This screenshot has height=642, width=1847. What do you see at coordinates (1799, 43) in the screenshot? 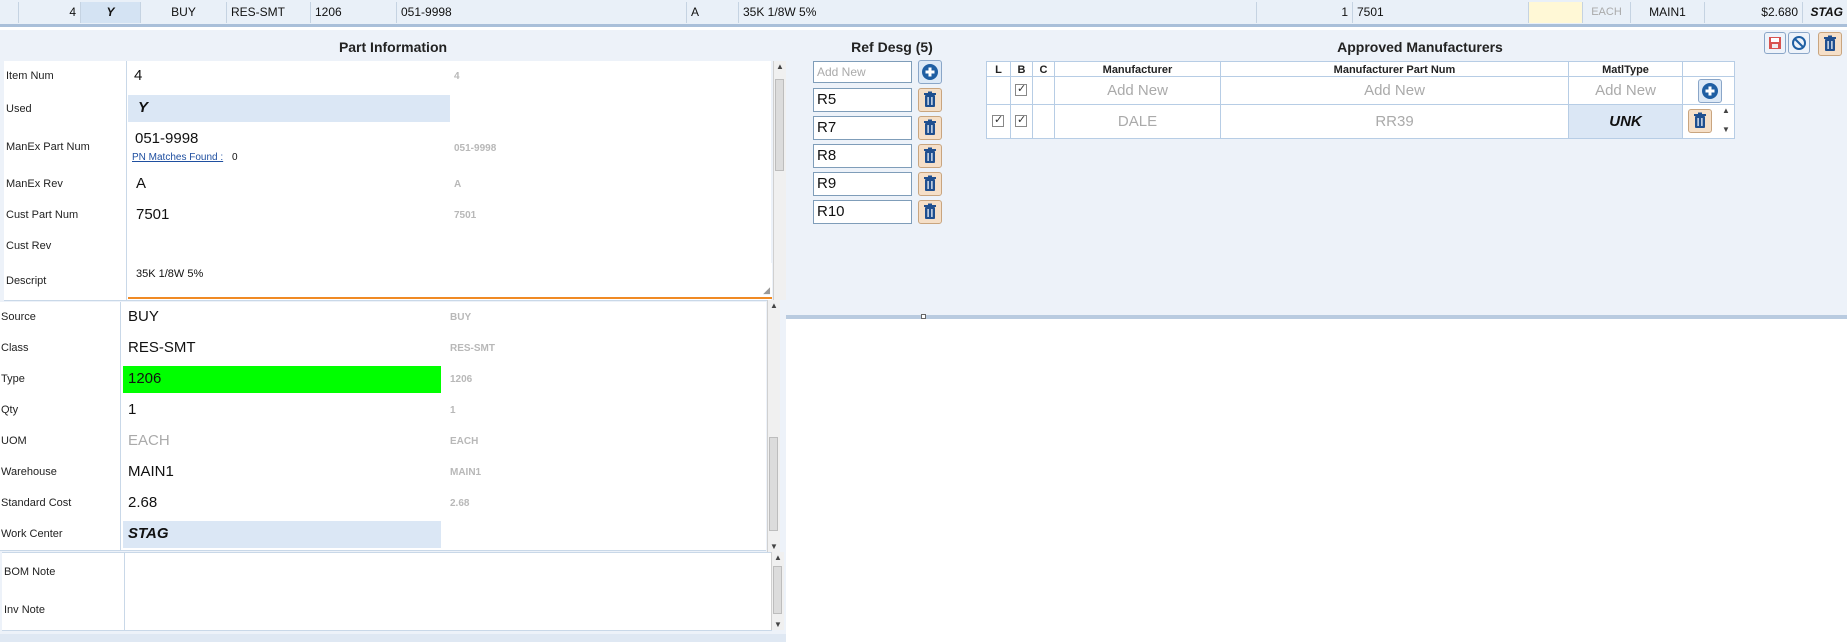
I see `cancel-button` at bounding box center [1799, 43].